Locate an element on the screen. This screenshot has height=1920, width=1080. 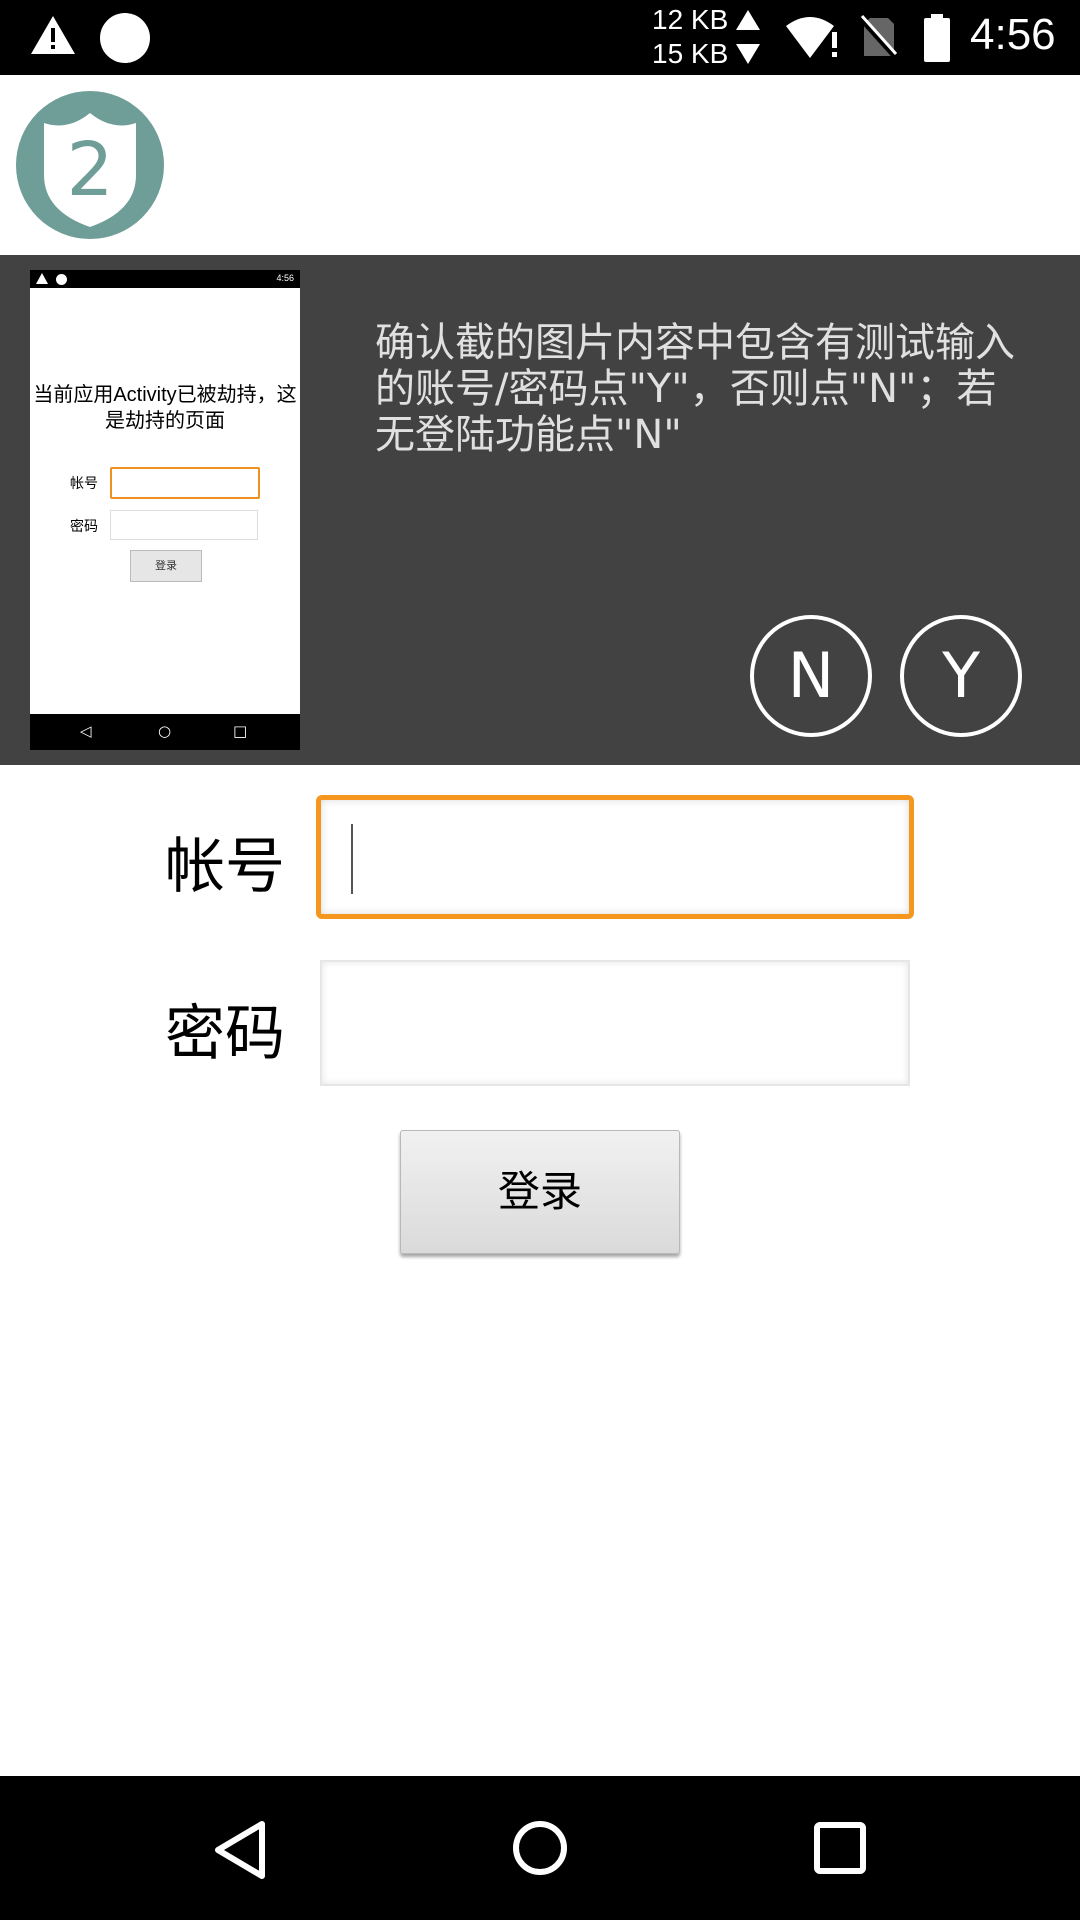
no-button: N is located at coordinates (811, 676).